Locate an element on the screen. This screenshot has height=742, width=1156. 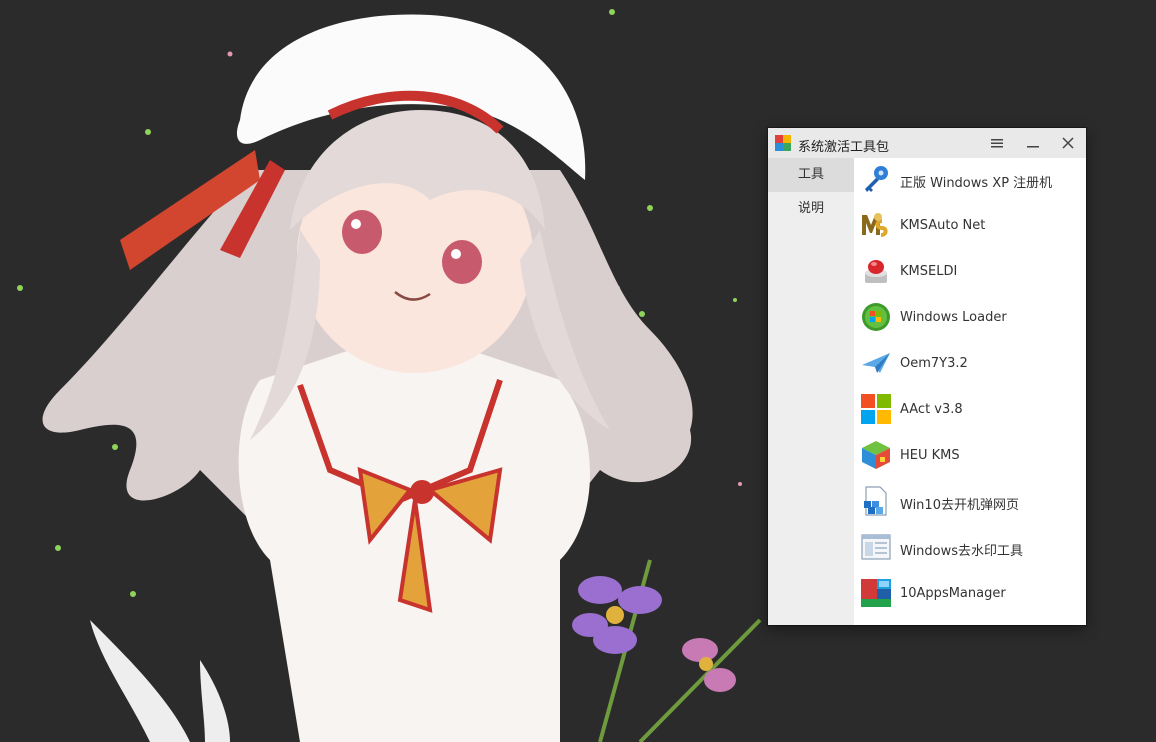
tool-label: AAct v3.8 is located at coordinates (931, 409).